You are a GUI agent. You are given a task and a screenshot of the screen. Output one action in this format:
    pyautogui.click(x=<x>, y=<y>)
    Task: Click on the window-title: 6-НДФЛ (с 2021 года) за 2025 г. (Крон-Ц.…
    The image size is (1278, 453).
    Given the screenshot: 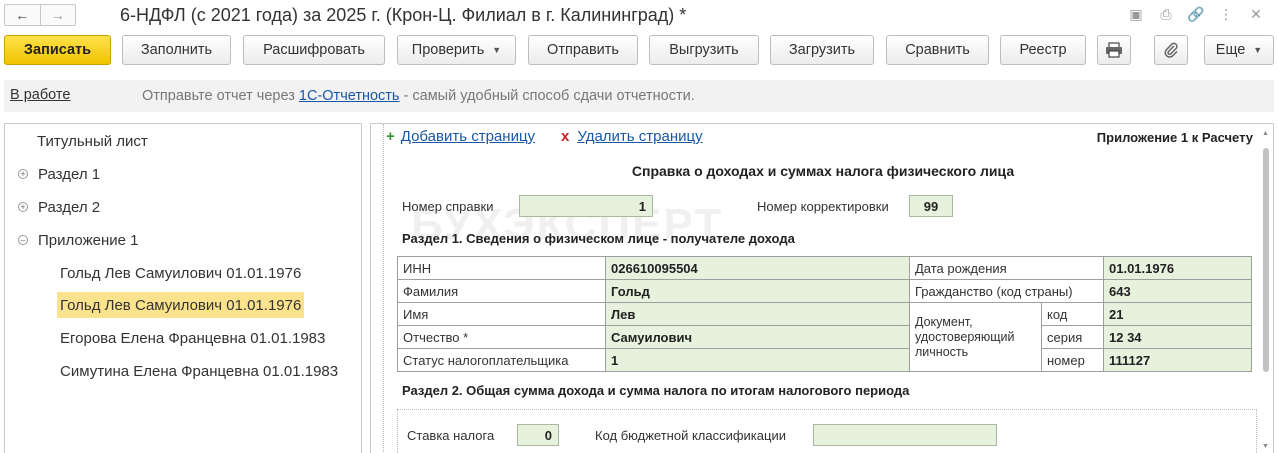 What is the action you would take?
    pyautogui.click(x=403, y=15)
    